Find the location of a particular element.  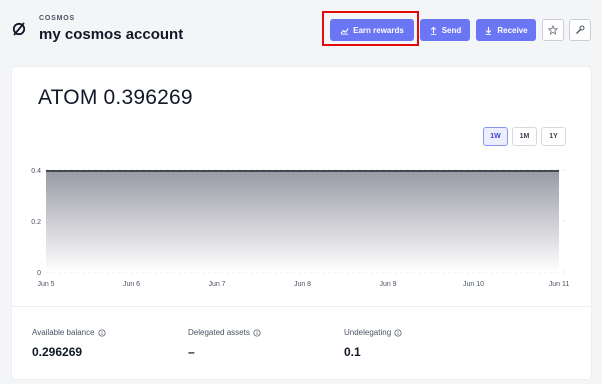

stat-label: Undelegating is located at coordinates (368, 332).